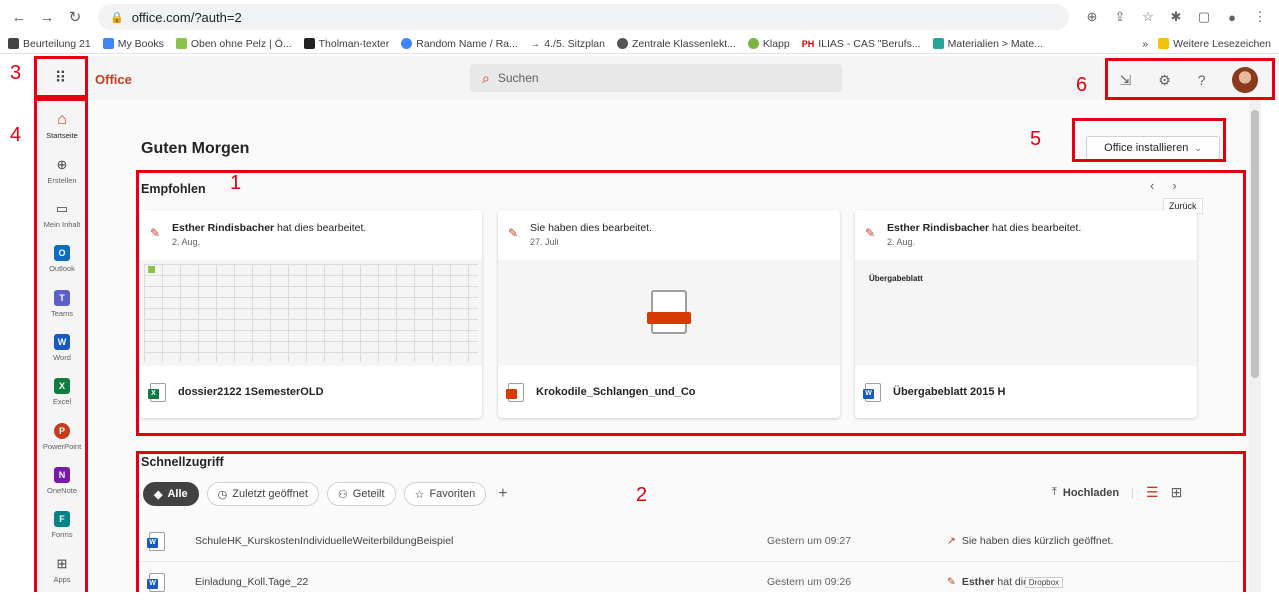 The height and width of the screenshot is (602, 1279). Describe the element at coordinates (1214, 44) in the screenshot. I see `other-bookmarks: Weitere Lesezeichen` at that location.